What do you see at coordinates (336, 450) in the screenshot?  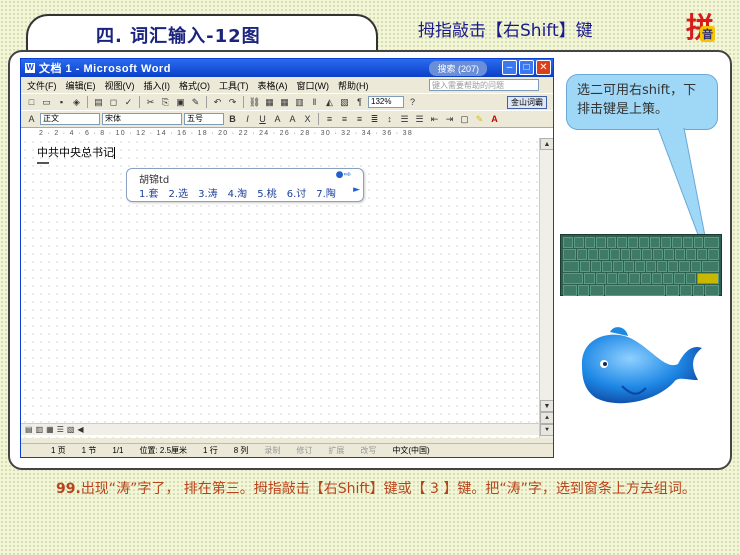 I see `status-ext: 扩展` at bounding box center [336, 450].